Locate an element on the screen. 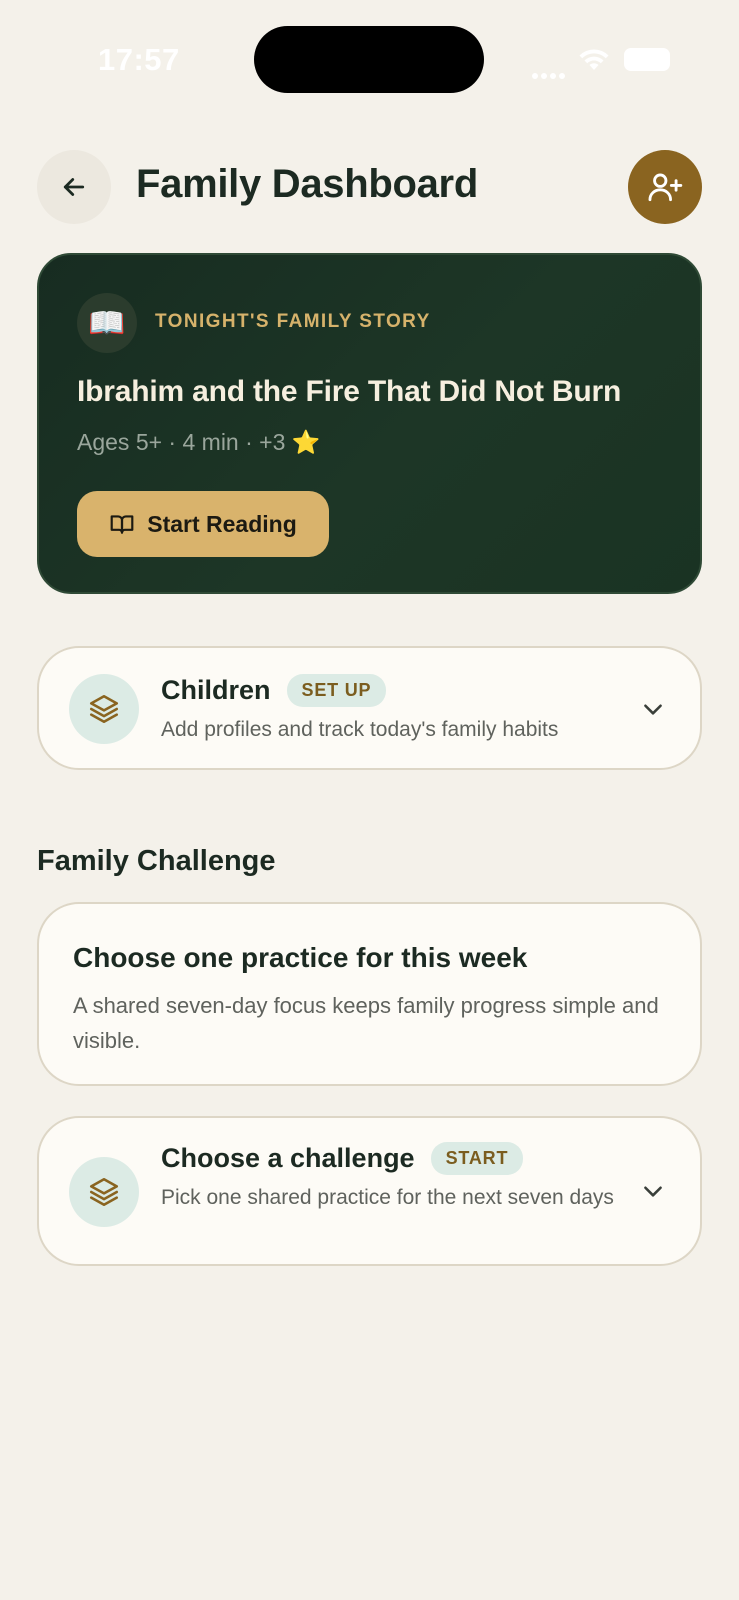 This screenshot has width=739, height=1600. challenge-heading-row: Choose a challenge START is located at coordinates (342, 1158).